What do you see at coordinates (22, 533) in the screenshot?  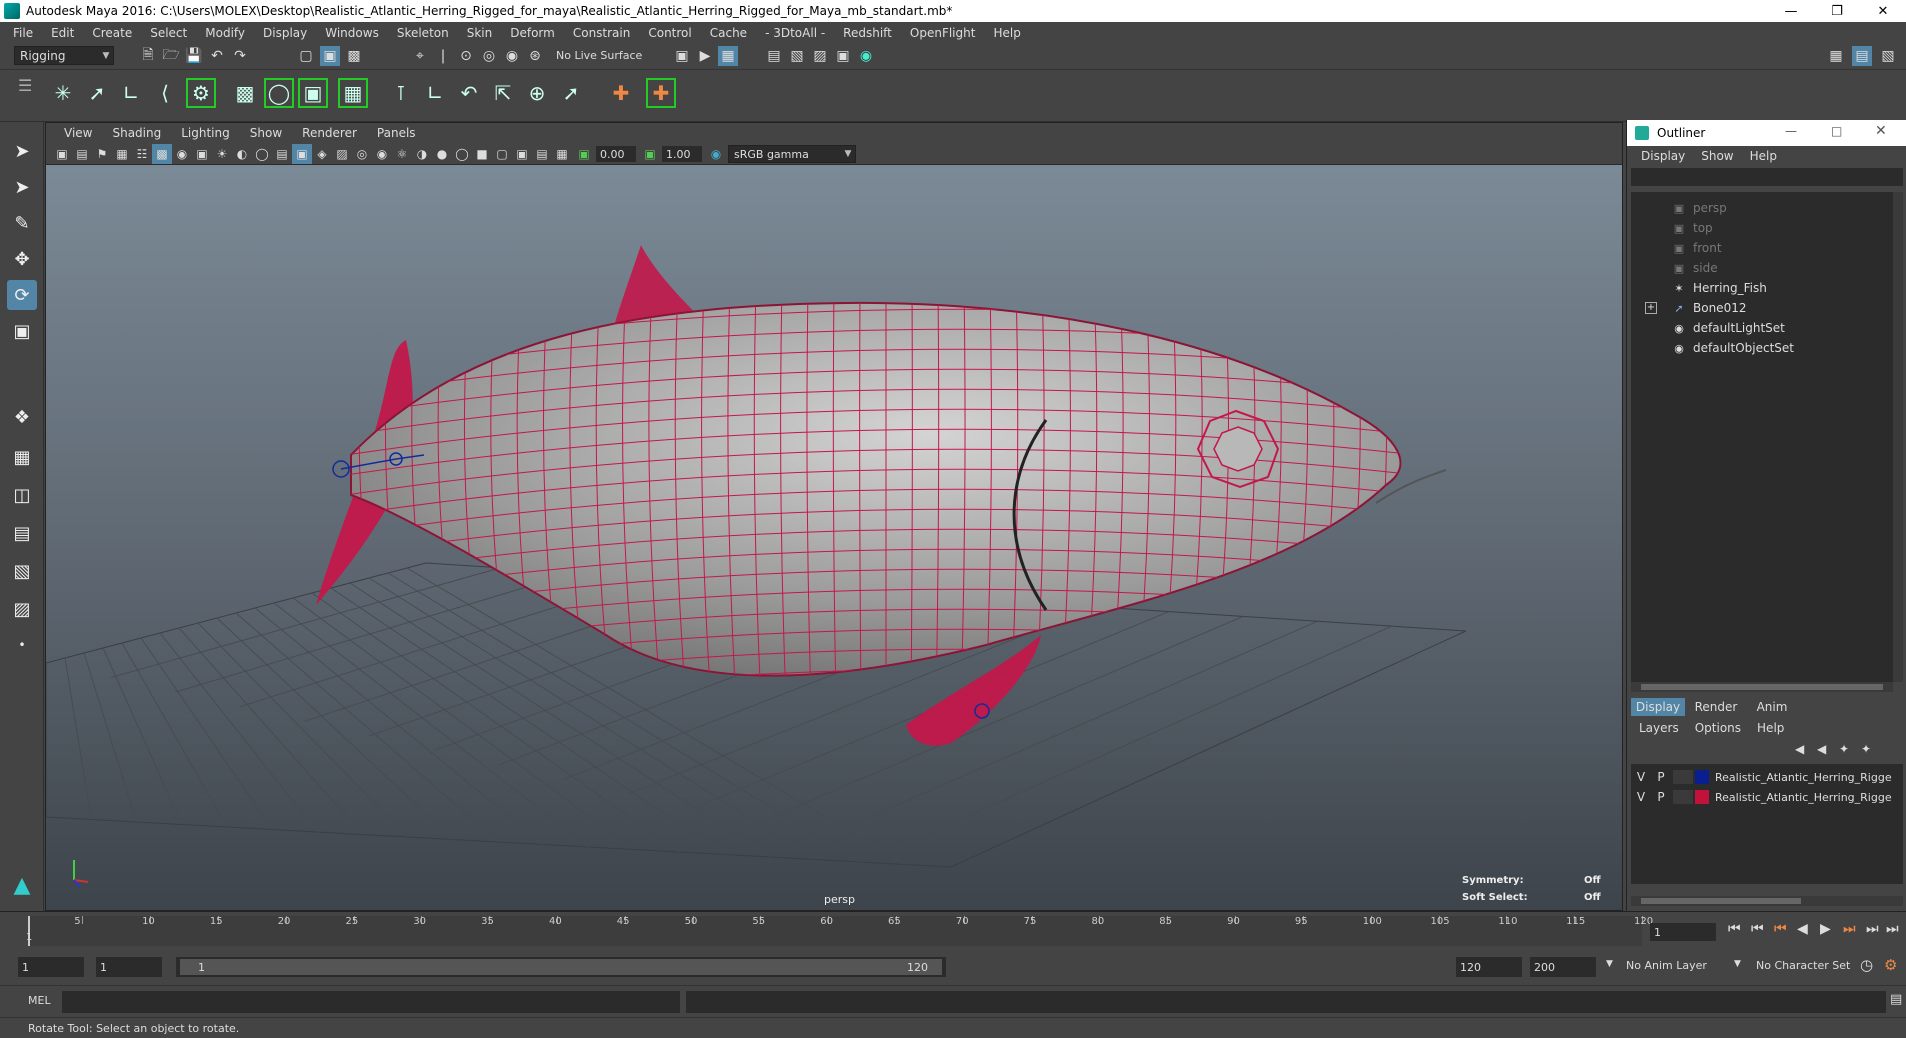 I see `outliner-persp-icon: ▤` at bounding box center [22, 533].